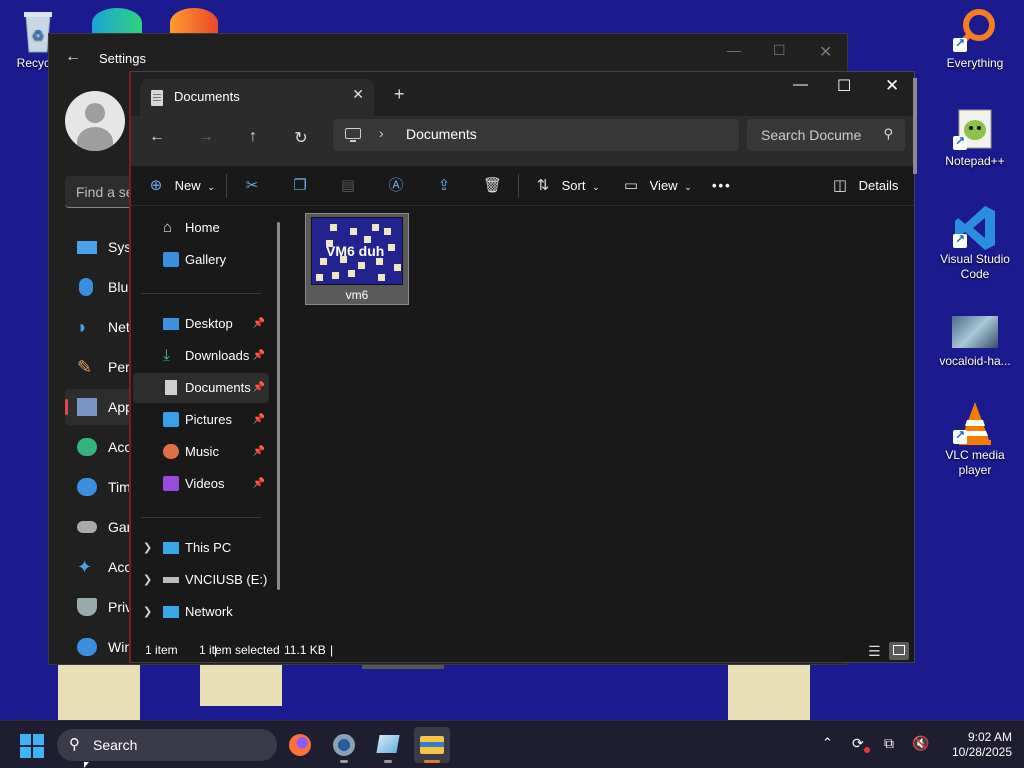 The width and height of the screenshot is (1024, 768). I want to click on delete-button: 🗑, so click(492, 186).